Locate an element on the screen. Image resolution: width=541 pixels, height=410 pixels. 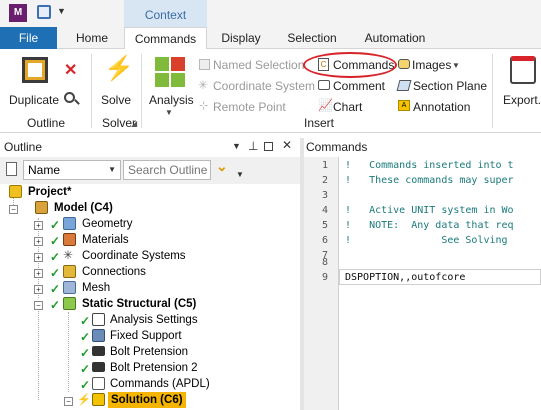
tab-file: File is located at coordinates (28, 38).